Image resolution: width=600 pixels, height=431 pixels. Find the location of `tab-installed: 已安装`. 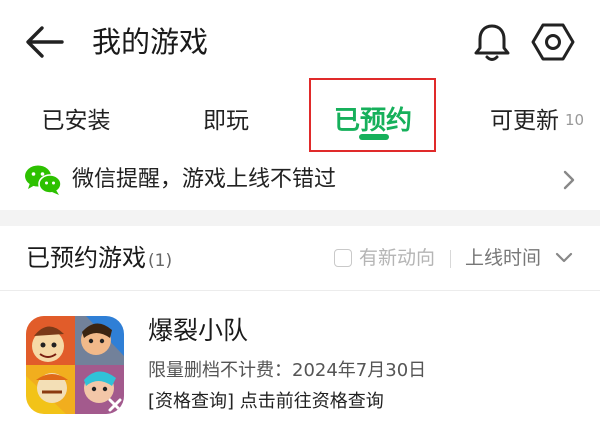

tab-installed: 已安装 is located at coordinates (76, 118).